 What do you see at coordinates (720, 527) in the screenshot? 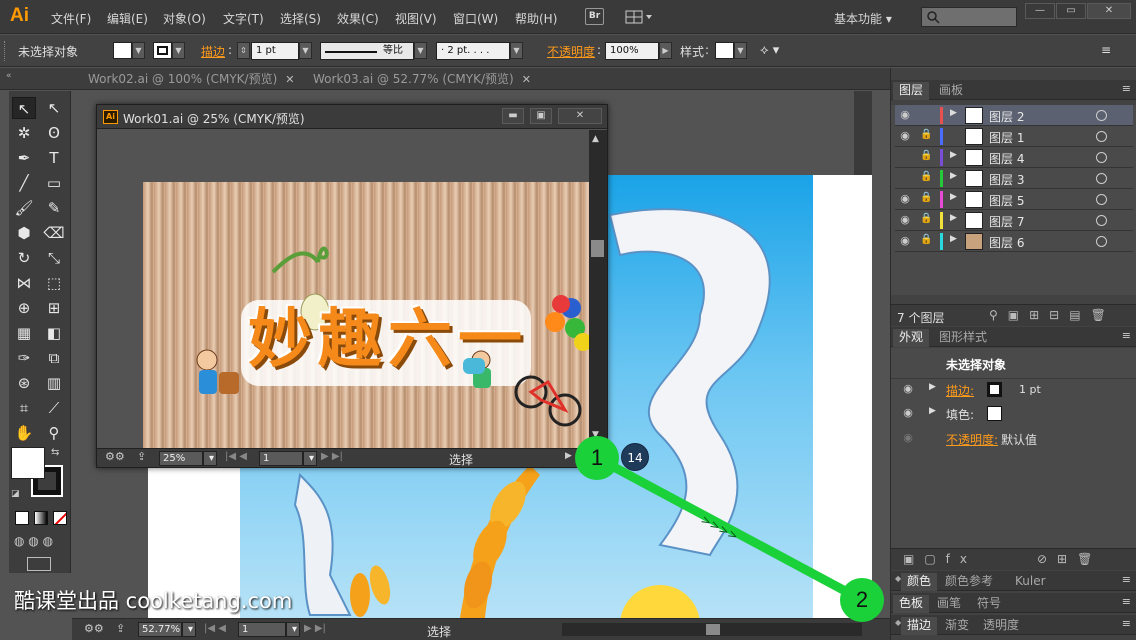
I see `drag-direction-arrows: >>>>` at bounding box center [720, 527].